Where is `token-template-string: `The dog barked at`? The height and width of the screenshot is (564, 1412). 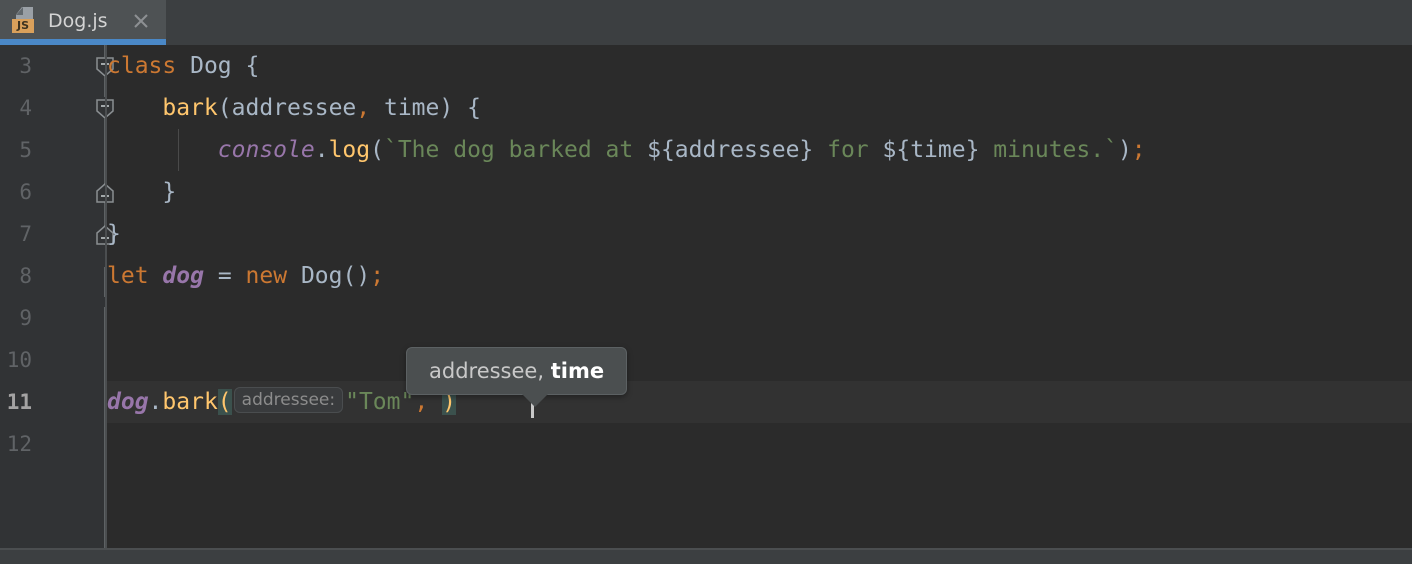 token-template-string: `The dog barked at is located at coordinates (515, 150).